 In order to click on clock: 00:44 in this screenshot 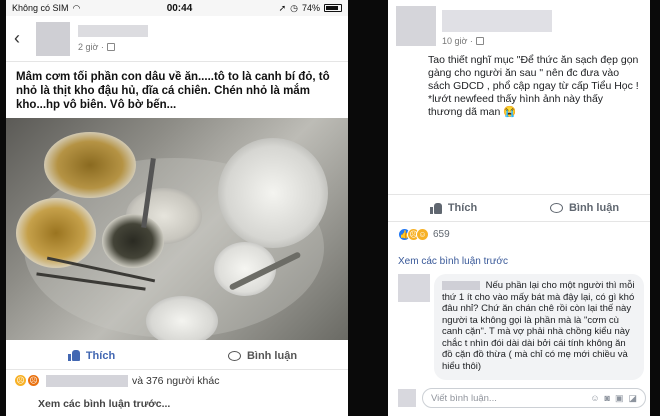, I will do `click(179, 8)`.